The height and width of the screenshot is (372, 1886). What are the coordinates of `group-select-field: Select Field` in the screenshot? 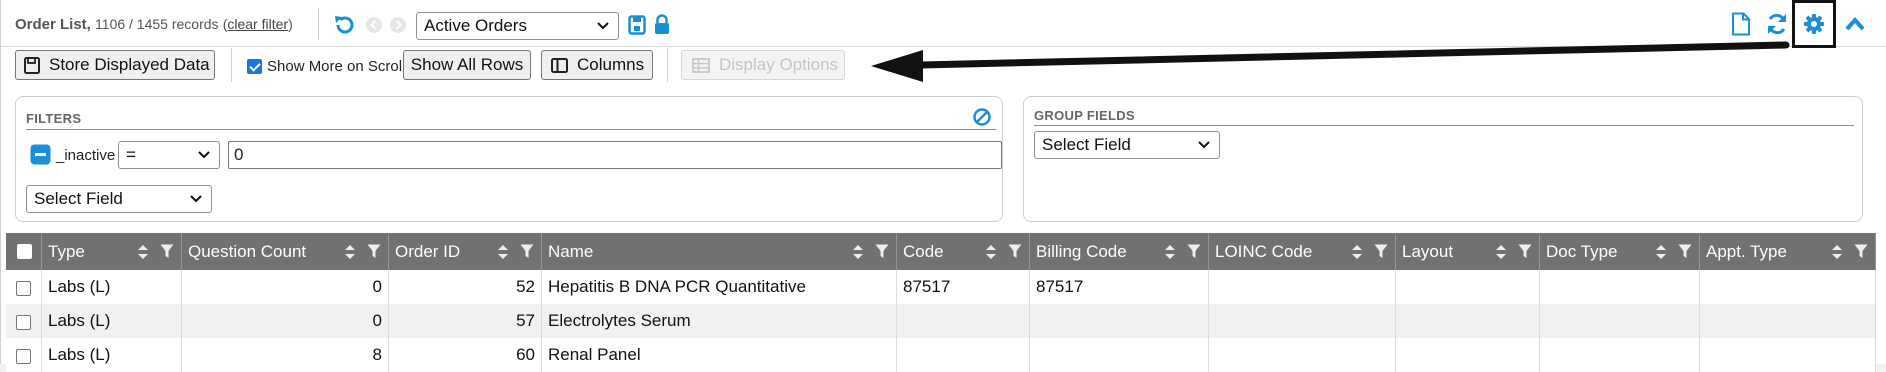 It's located at (1127, 145).